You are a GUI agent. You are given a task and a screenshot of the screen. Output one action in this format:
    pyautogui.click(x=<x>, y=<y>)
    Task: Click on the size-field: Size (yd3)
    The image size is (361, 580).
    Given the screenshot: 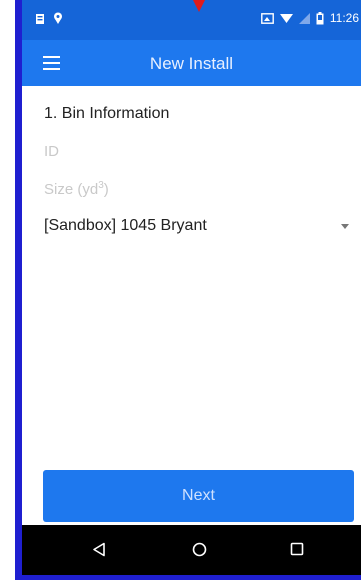 What is the action you would take?
    pyautogui.click(x=76, y=189)
    